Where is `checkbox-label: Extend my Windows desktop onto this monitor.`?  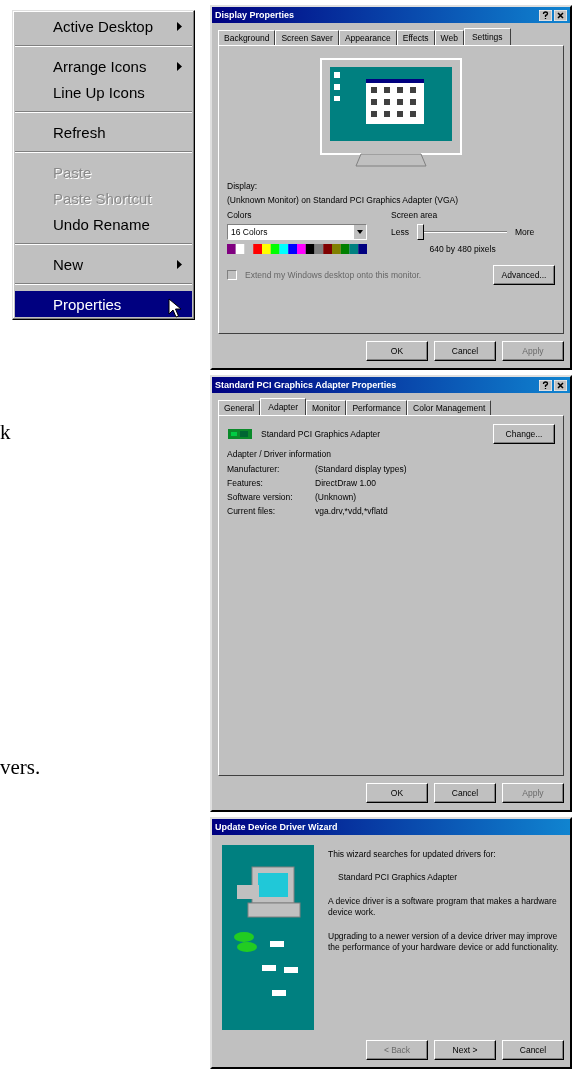
checkbox-label: Extend my Windows desktop onto this monitor. is located at coordinates (333, 275).